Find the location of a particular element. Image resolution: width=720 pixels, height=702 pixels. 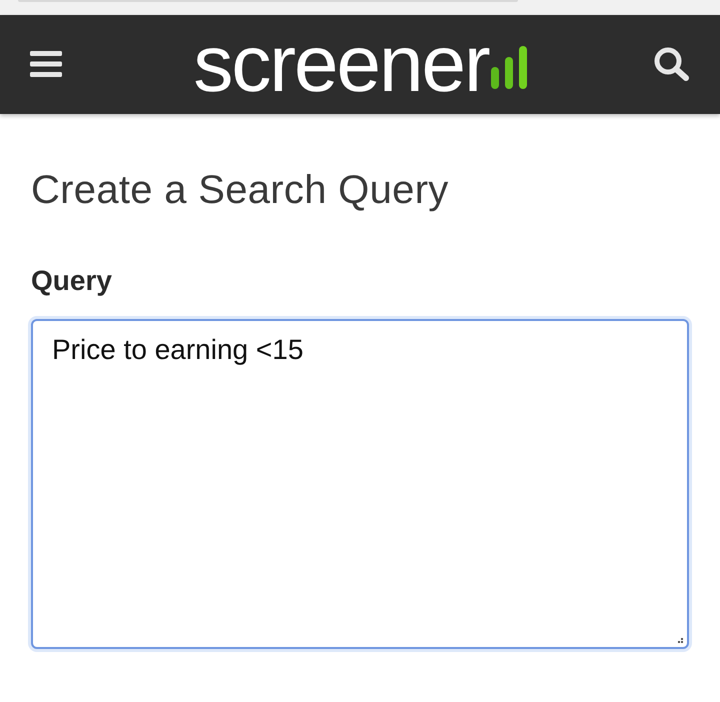

logo-text: screener is located at coordinates (341, 64).